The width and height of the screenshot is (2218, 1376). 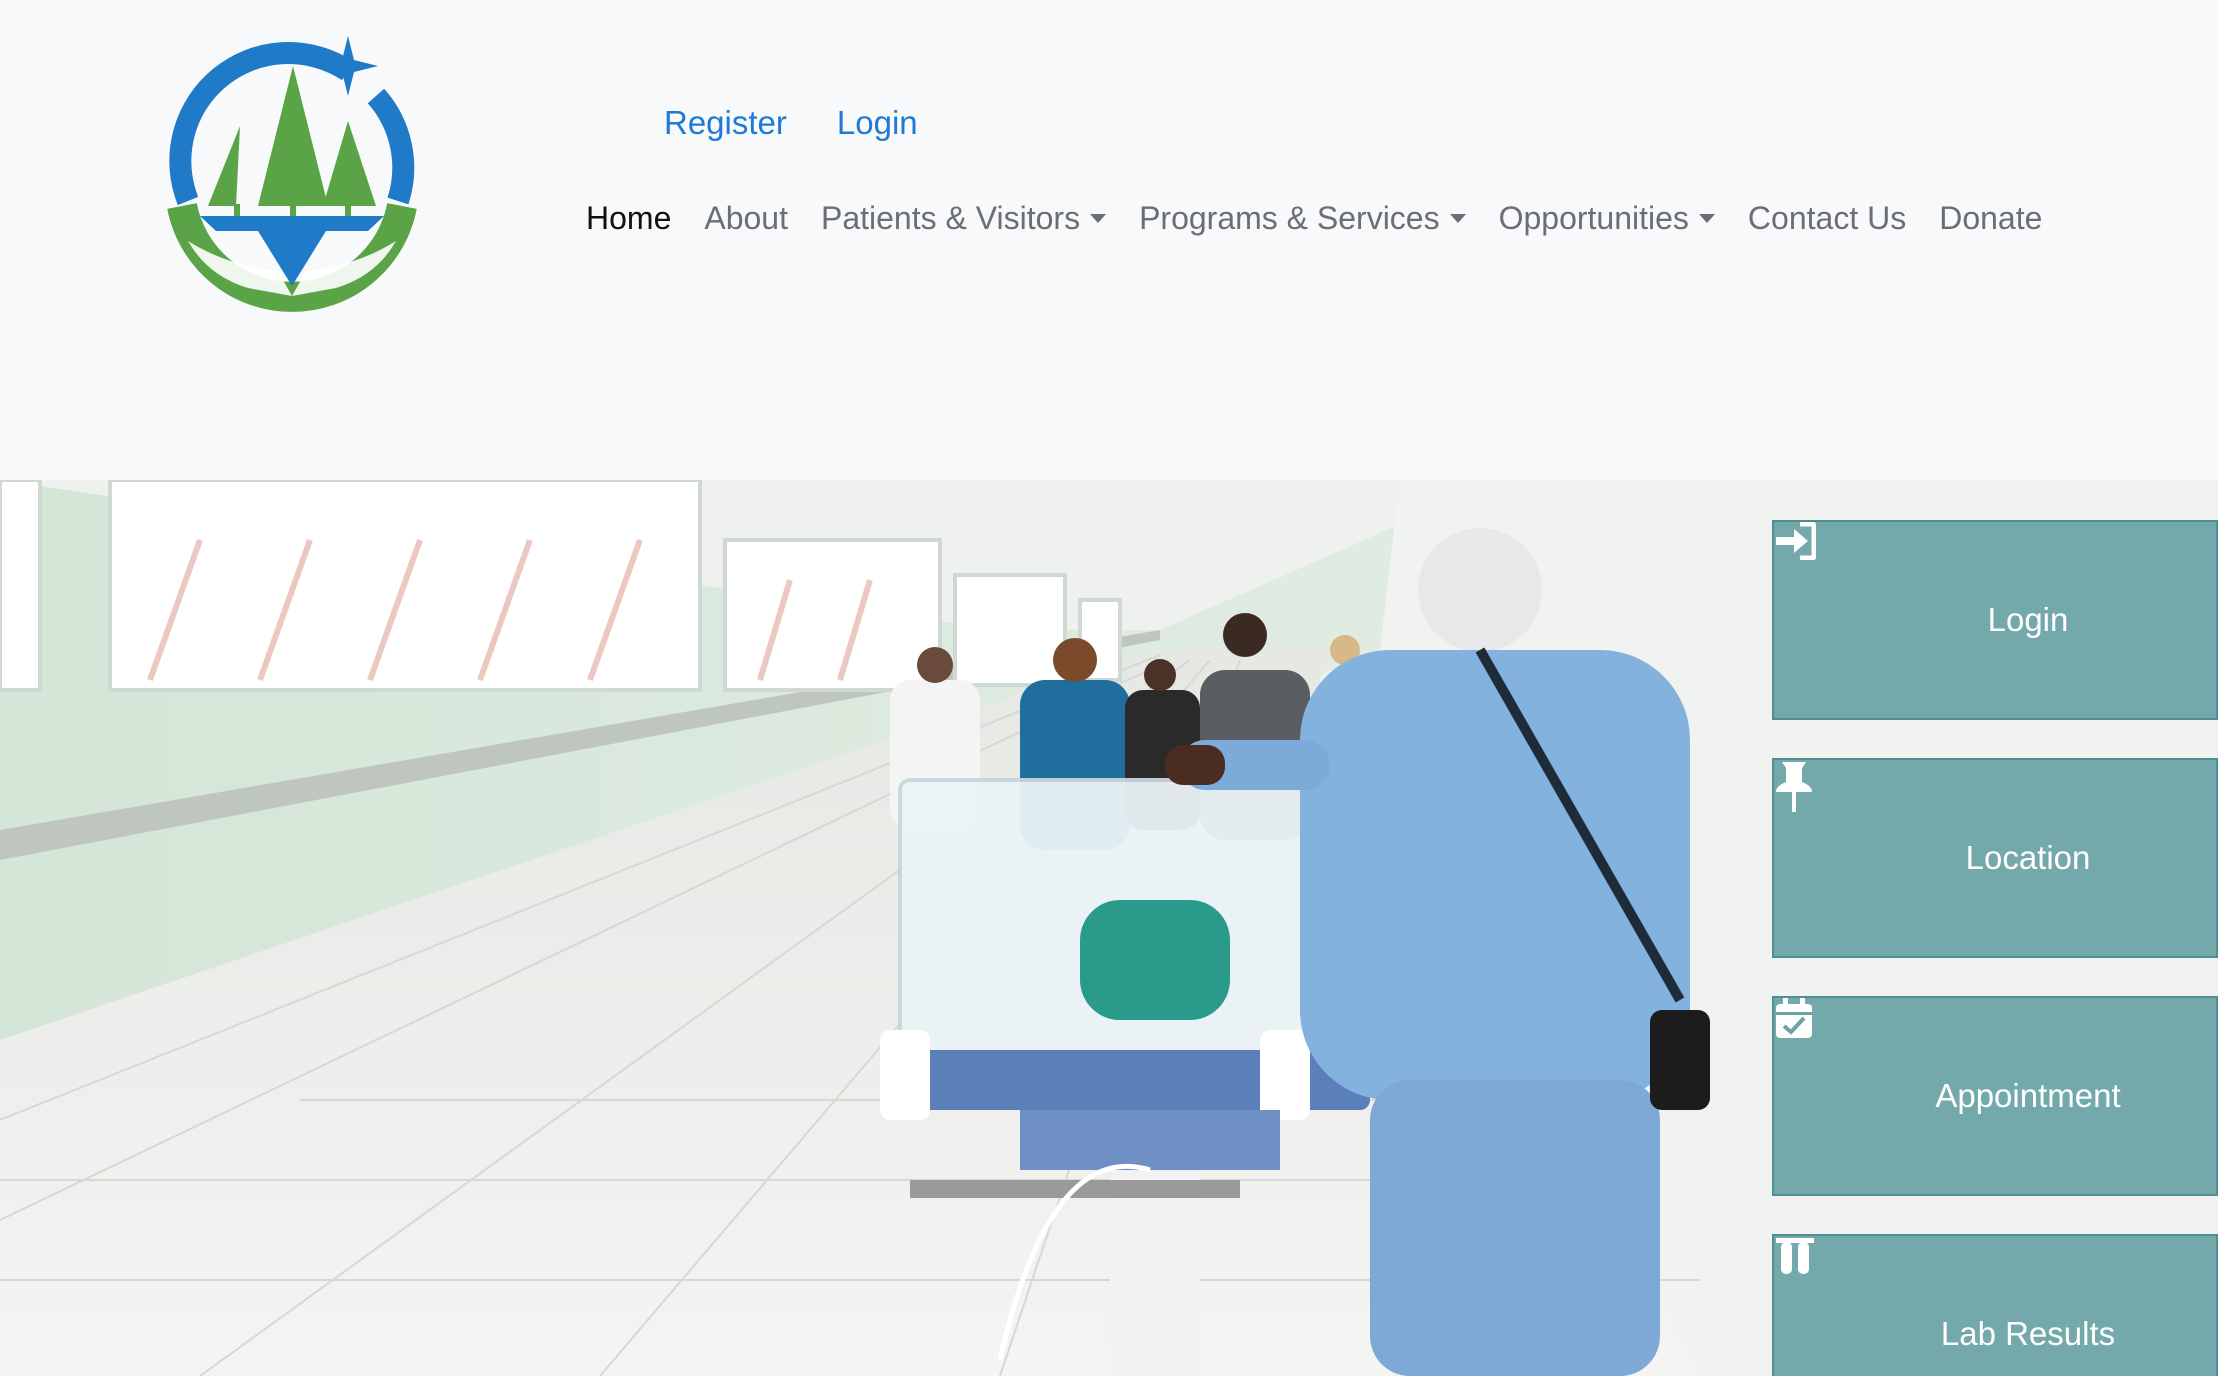 I want to click on sign-in-icon, so click(x=1871, y=582).